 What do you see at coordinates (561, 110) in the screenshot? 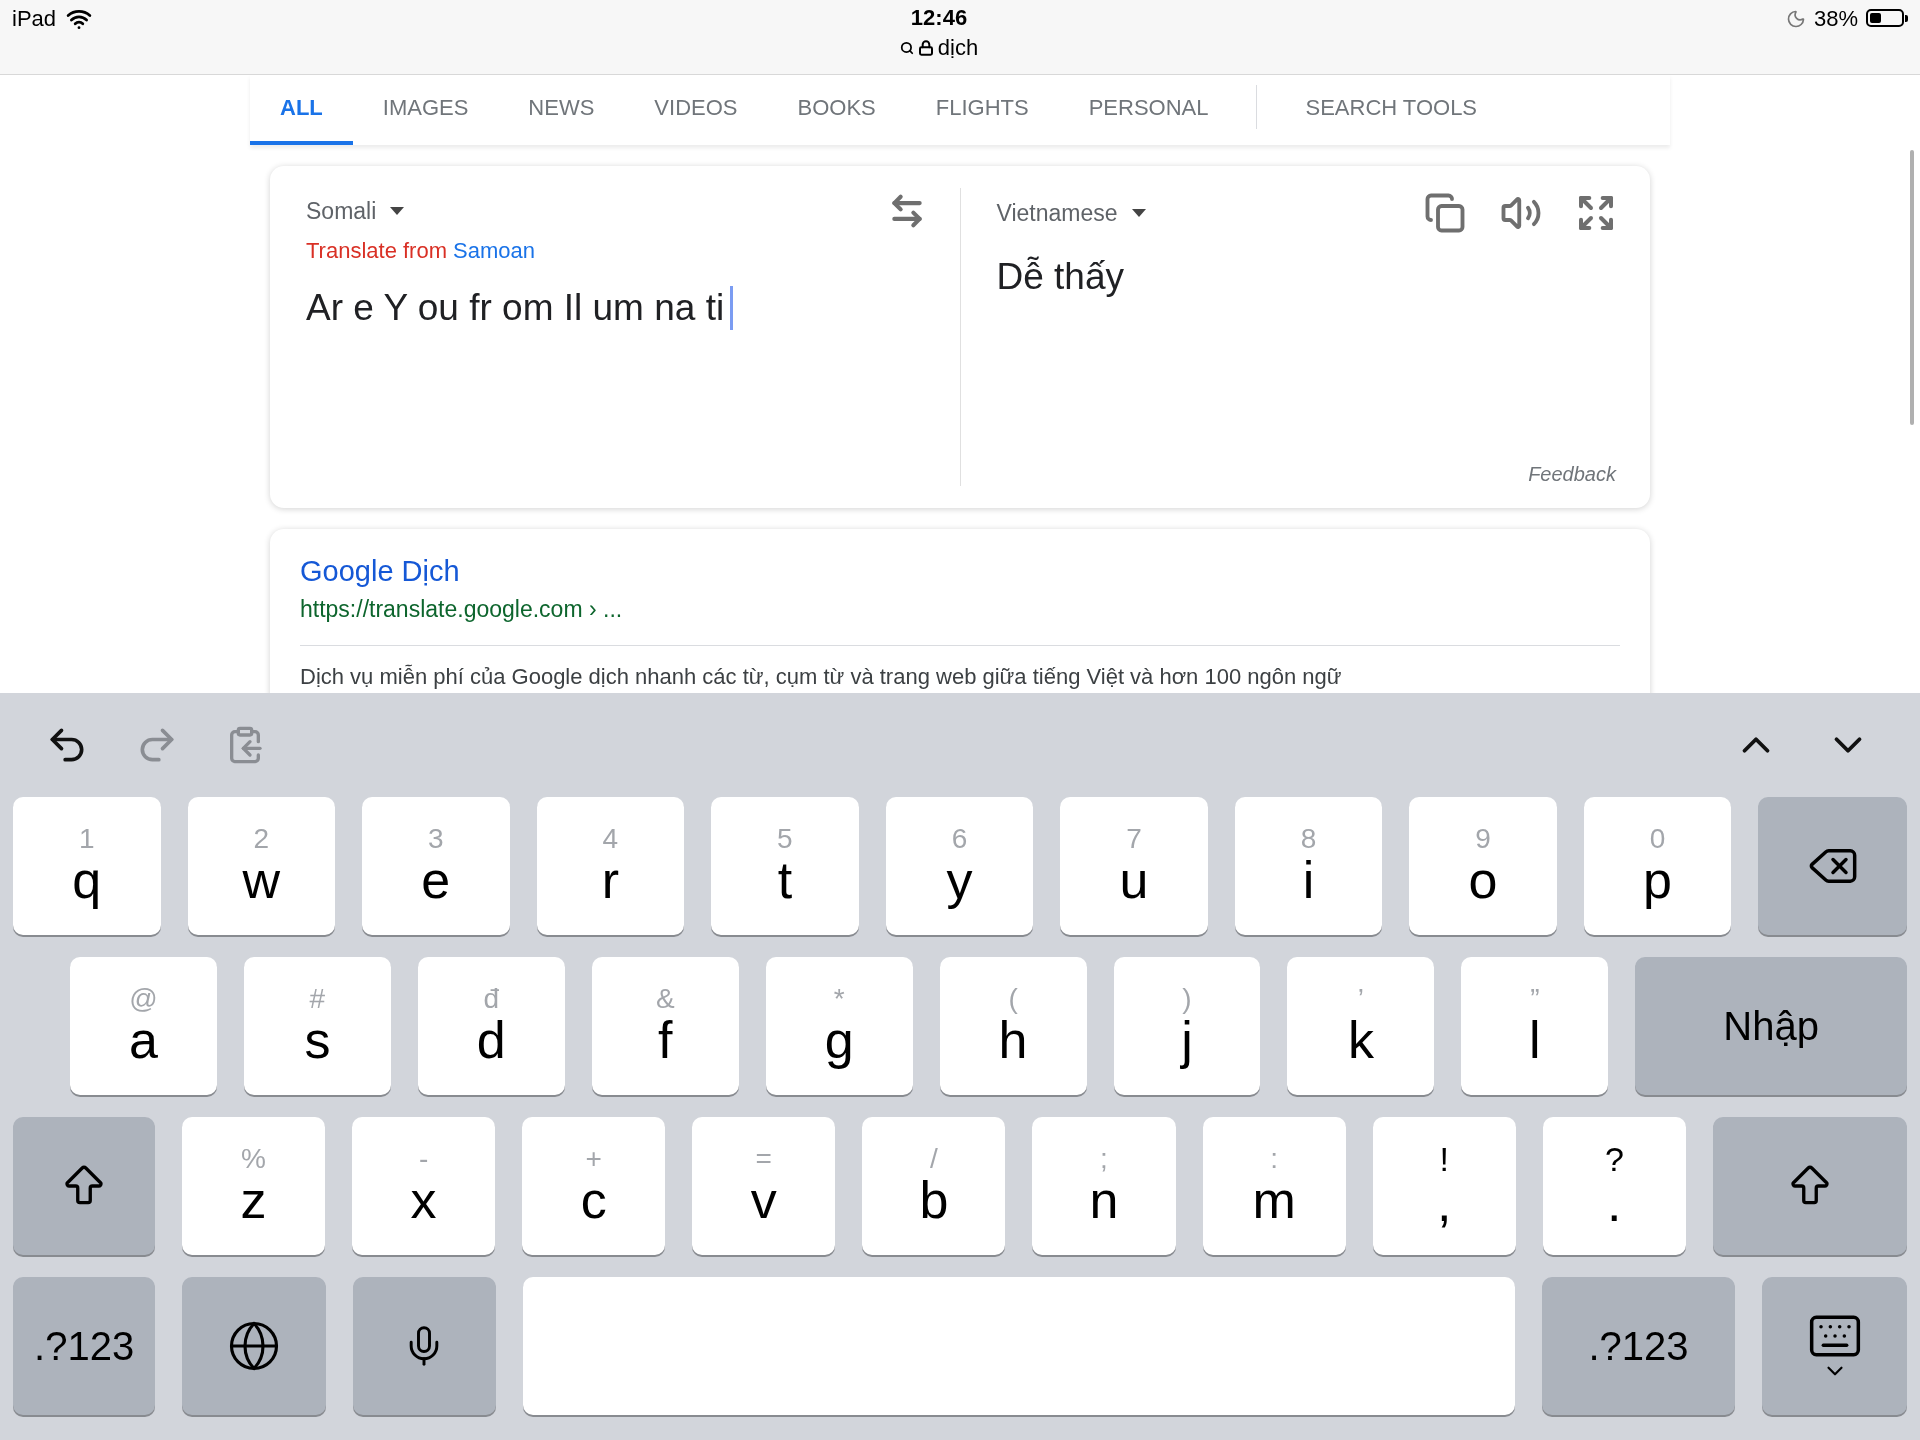
I see `tab: NEWS` at bounding box center [561, 110].